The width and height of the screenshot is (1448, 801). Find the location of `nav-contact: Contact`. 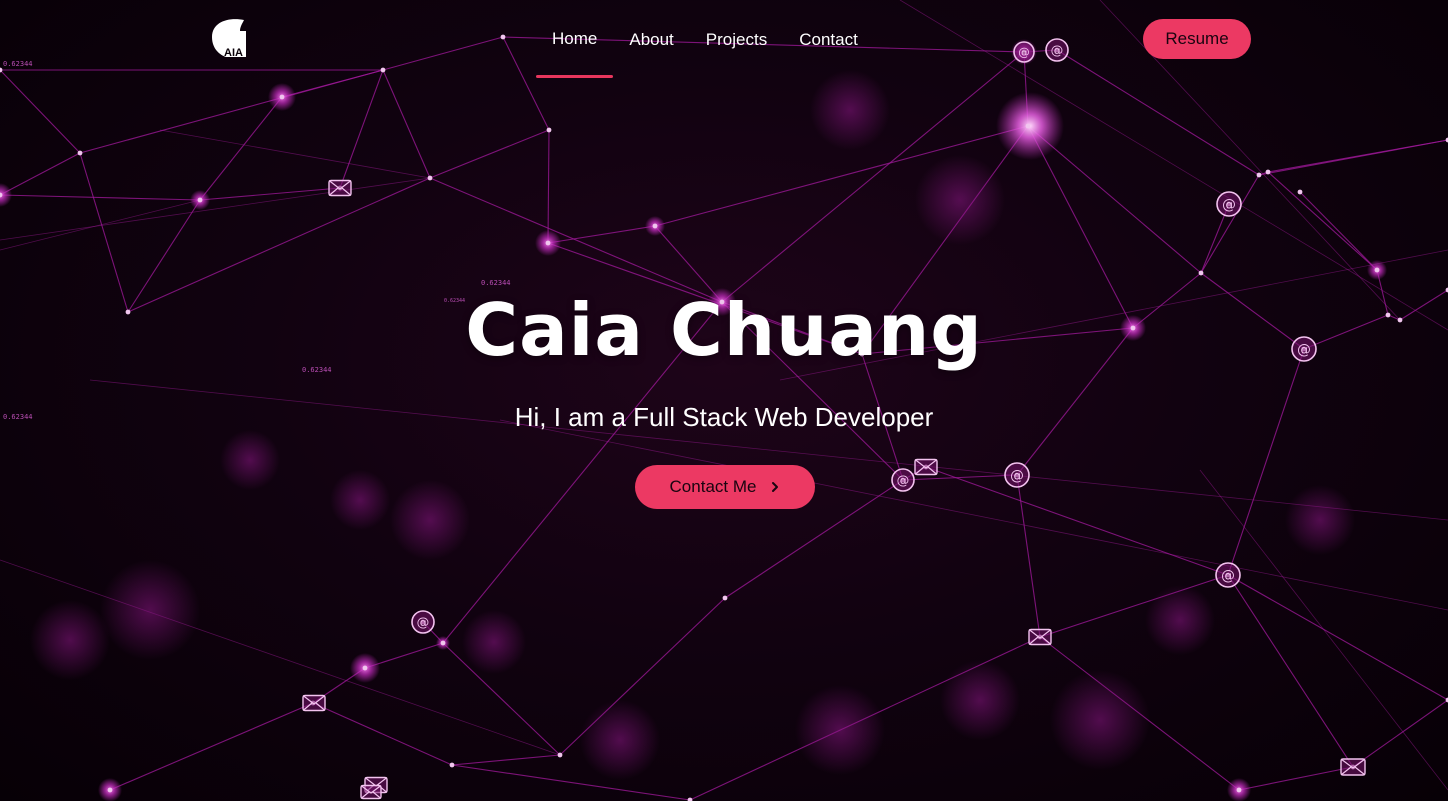

nav-contact: Contact is located at coordinates (828, 48).